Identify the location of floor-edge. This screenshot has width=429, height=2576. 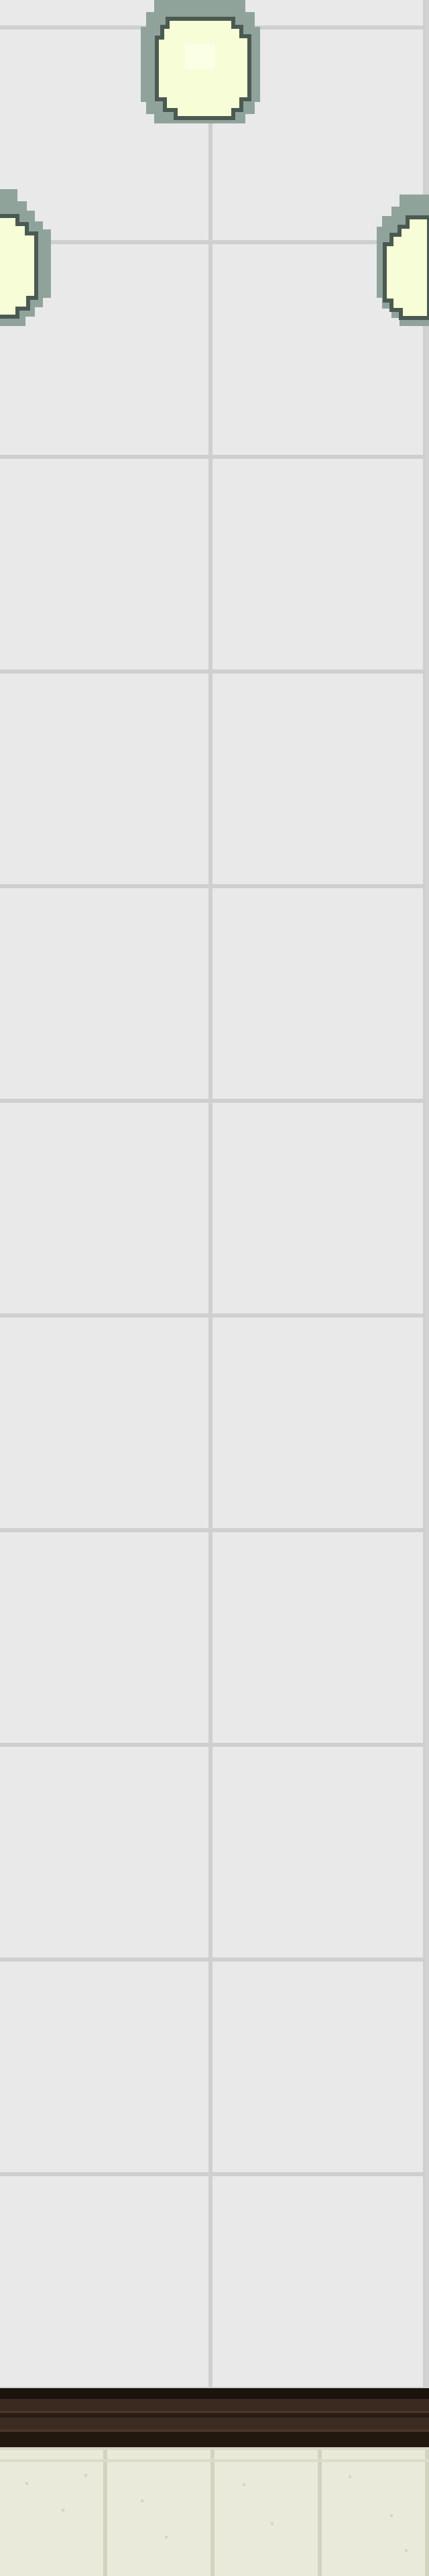
(214, 2448).